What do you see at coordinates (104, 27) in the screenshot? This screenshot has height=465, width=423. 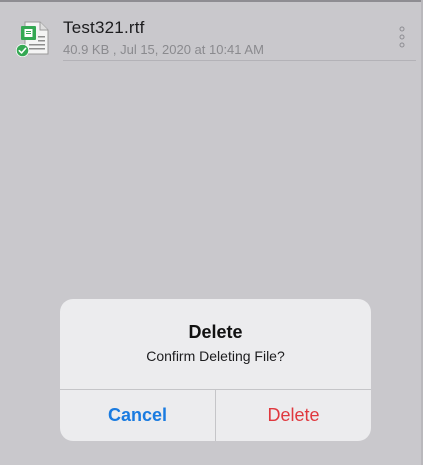 I see `file-name: Test321.rtf` at bounding box center [104, 27].